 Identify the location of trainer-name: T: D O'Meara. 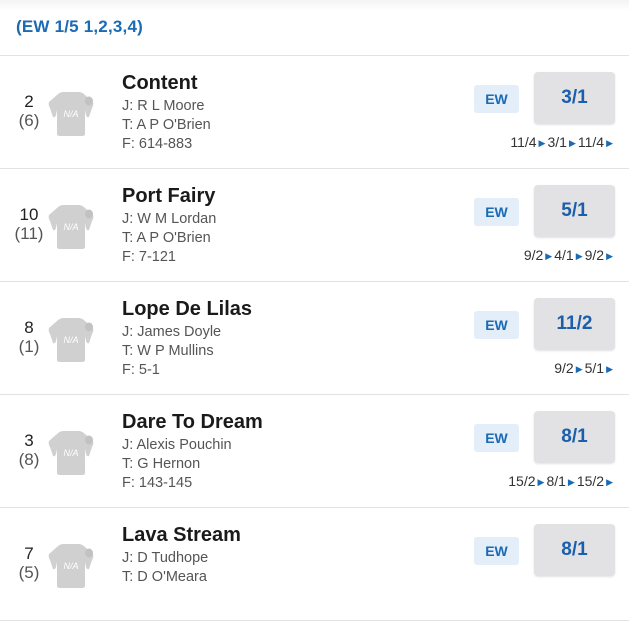
(164, 577).